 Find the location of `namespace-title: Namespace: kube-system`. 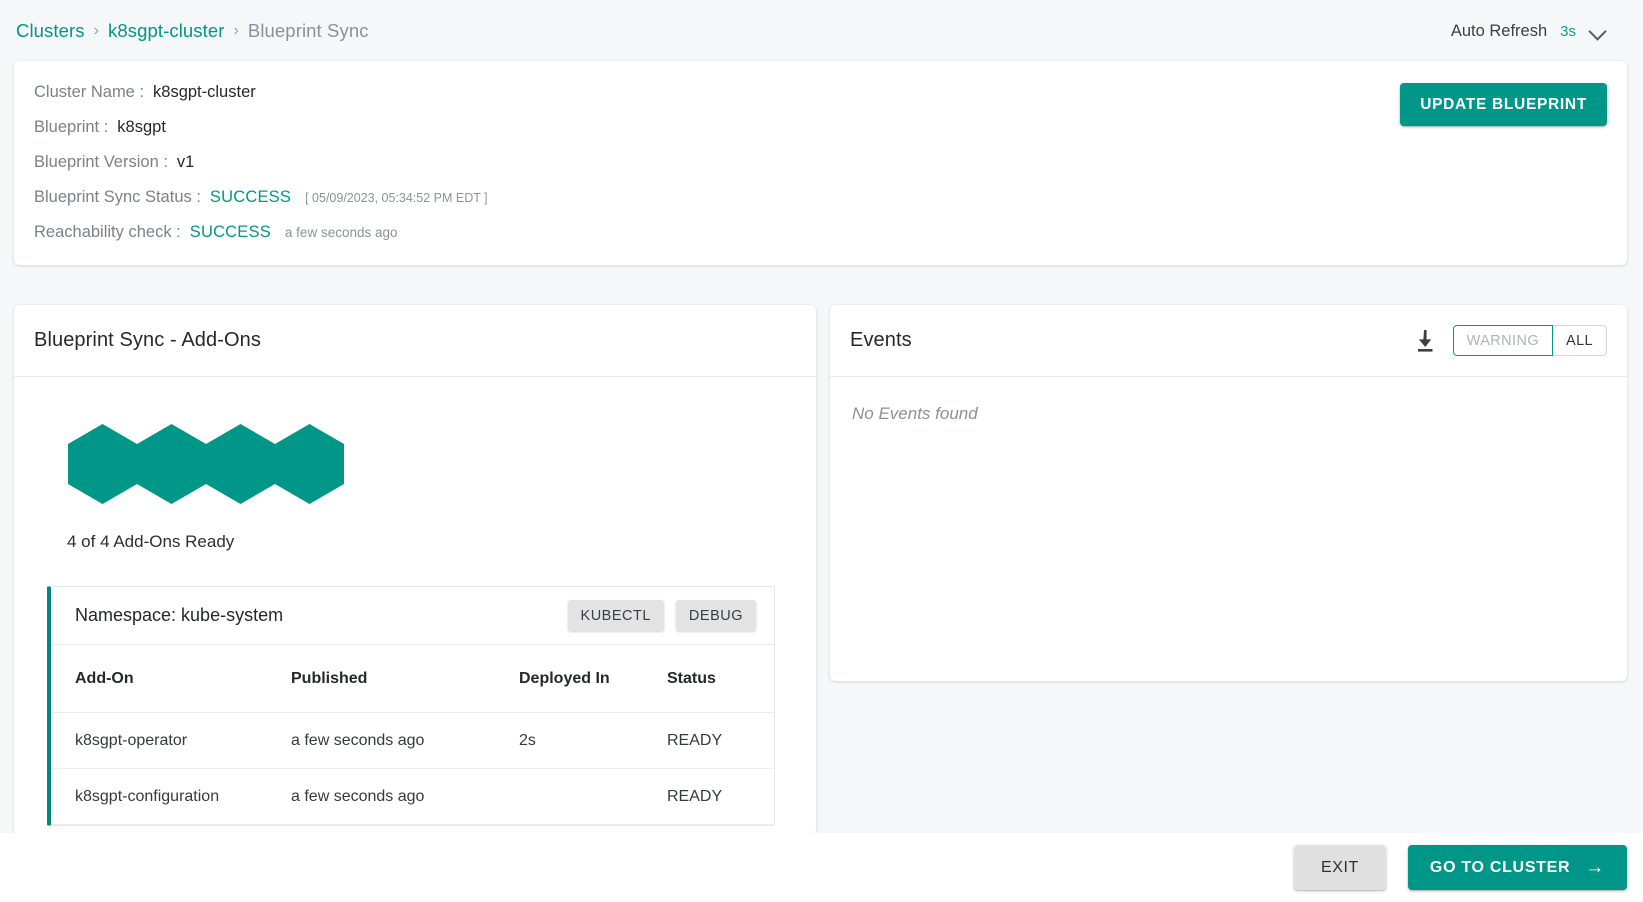

namespace-title: Namespace: kube-system is located at coordinates (179, 615).